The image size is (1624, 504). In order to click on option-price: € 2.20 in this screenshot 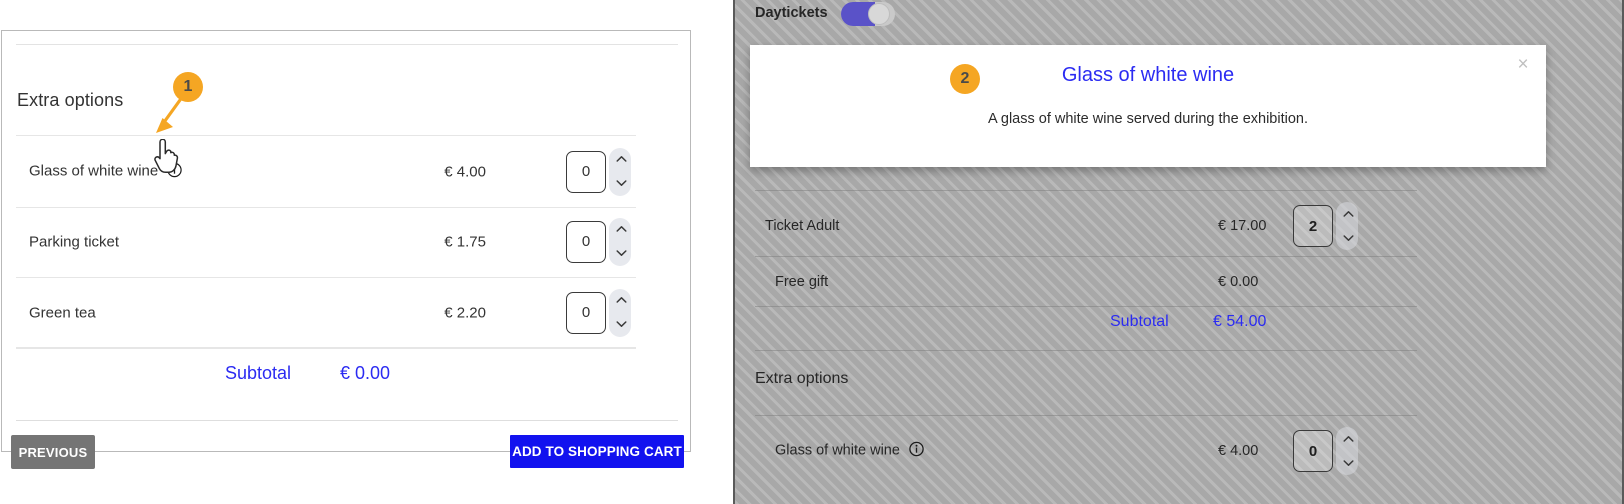, I will do `click(465, 312)`.